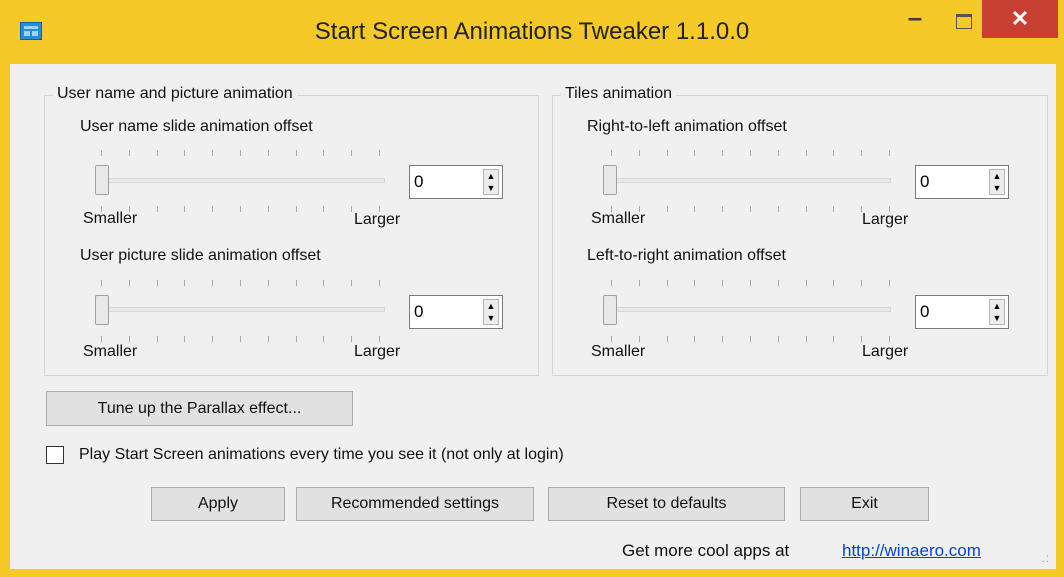 This screenshot has width=1064, height=577. I want to click on exit-button: Exit, so click(864, 504).